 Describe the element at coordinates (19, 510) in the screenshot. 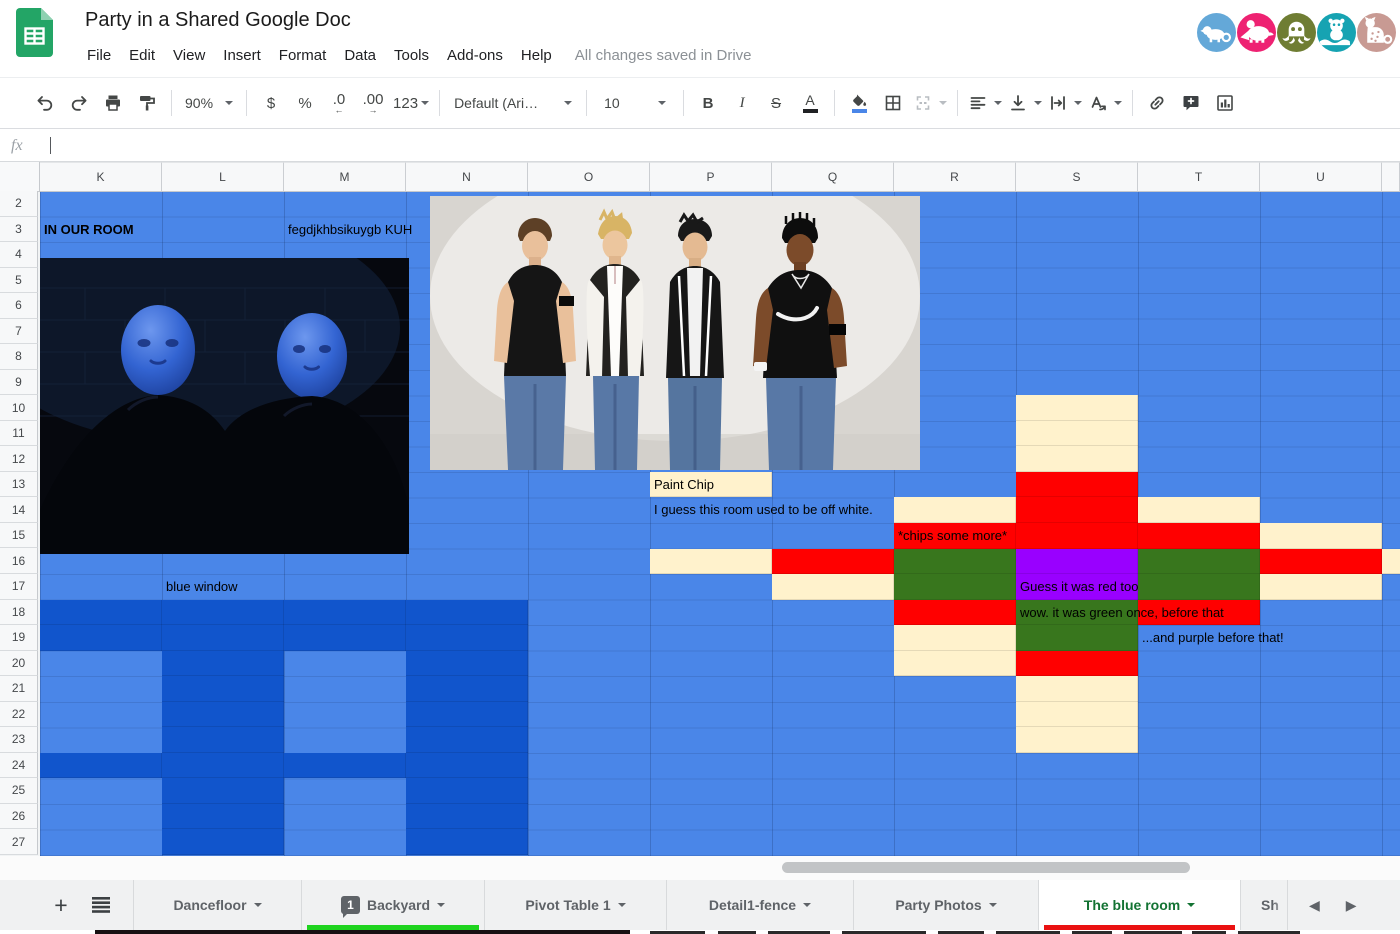

I see `row-header-14: 14` at that location.